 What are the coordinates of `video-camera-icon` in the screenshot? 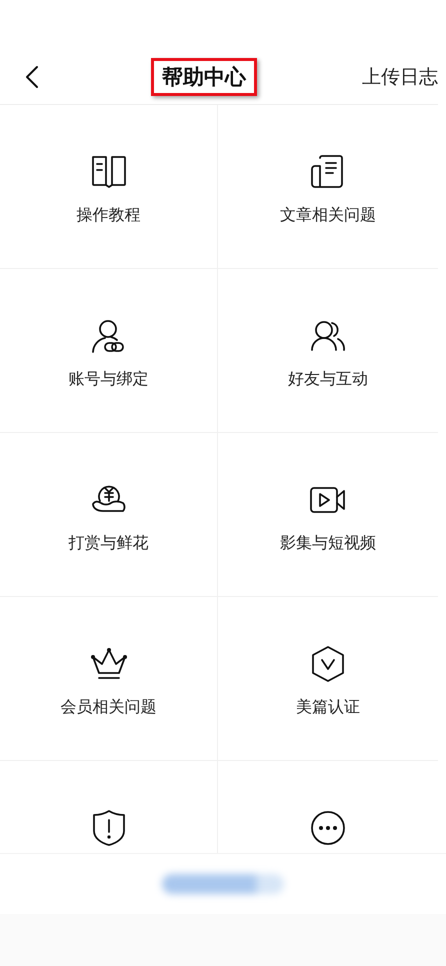 It's located at (328, 500).